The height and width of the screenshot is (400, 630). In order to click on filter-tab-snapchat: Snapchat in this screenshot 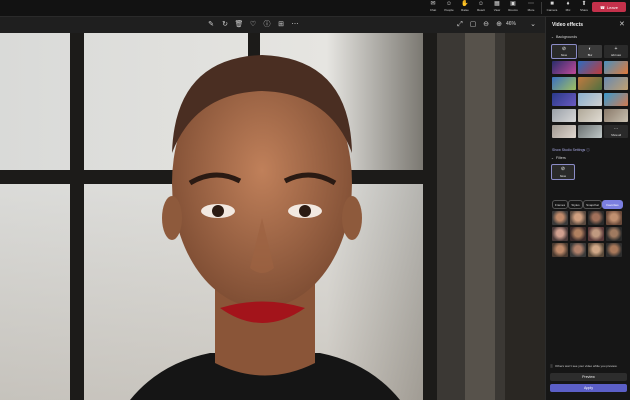, I will do `click(592, 204)`.